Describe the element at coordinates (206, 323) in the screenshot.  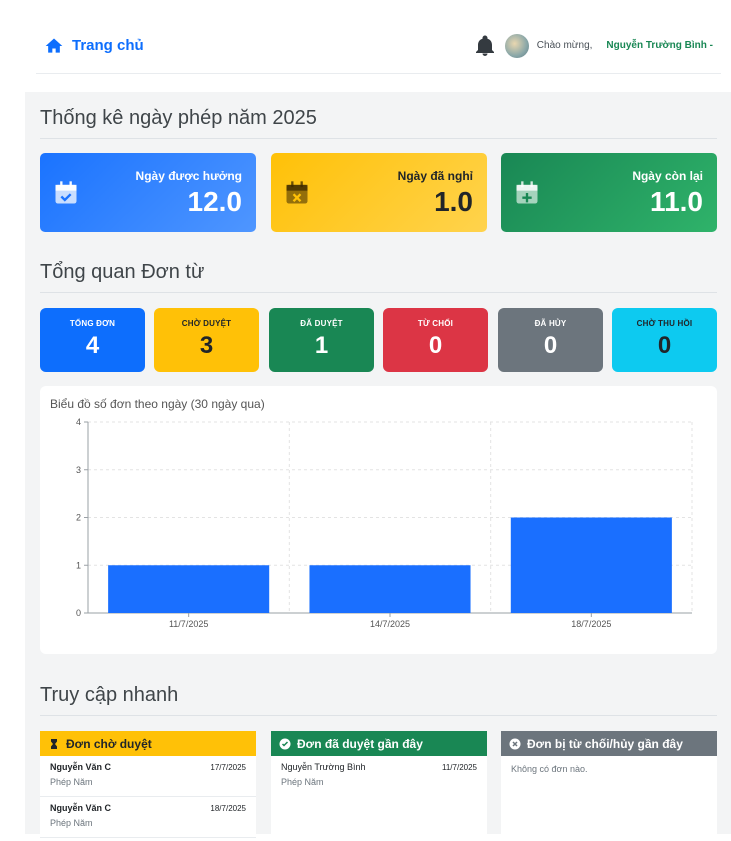
I see `pill-label: CHỜ DUYỆT` at that location.